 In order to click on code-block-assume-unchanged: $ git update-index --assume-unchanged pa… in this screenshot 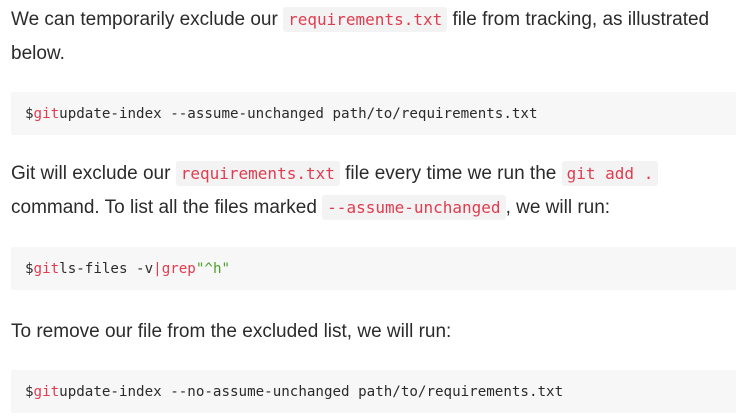, I will do `click(373, 113)`.